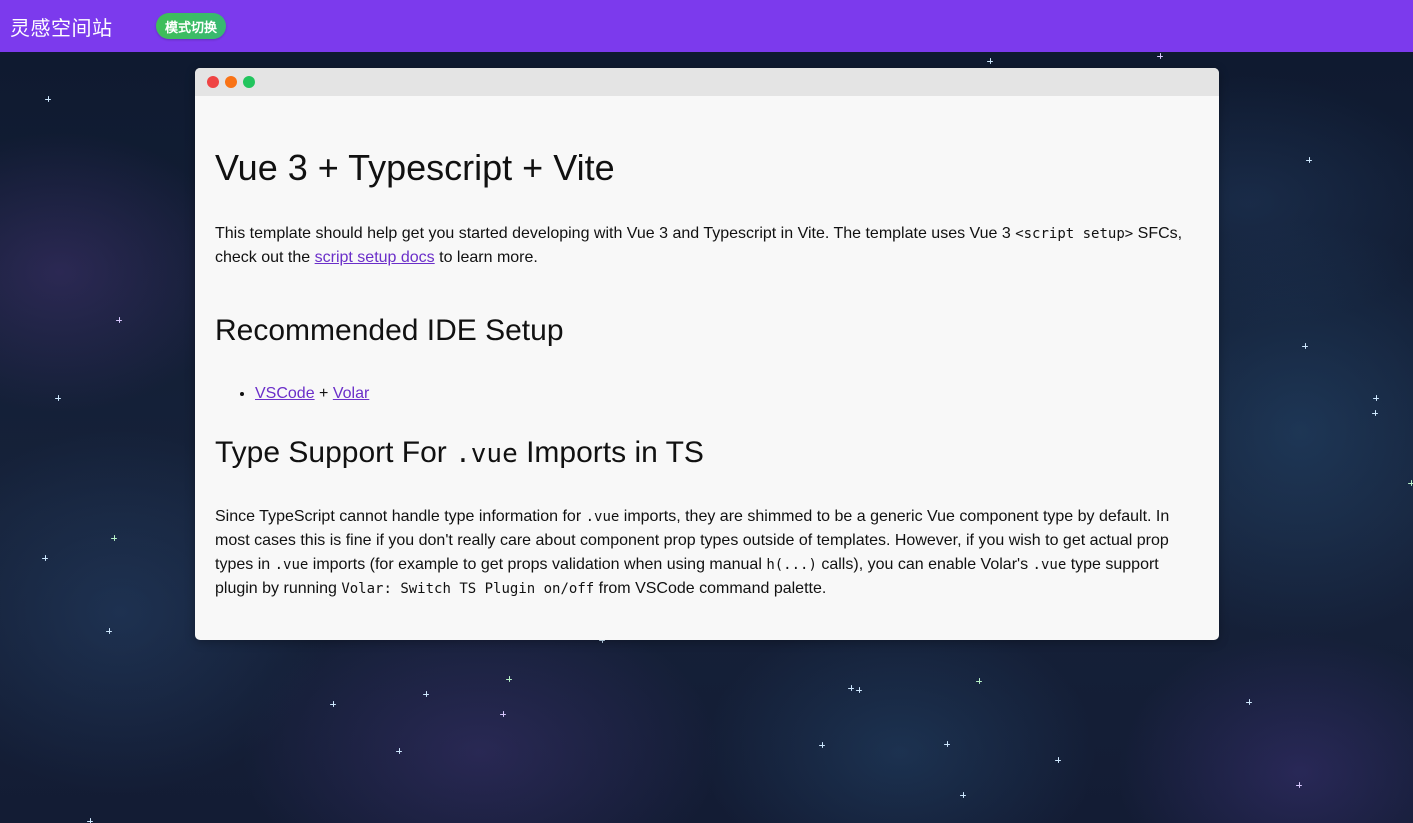 This screenshot has height=823, width=1413. Describe the element at coordinates (610, 452) in the screenshot. I see `heading-text: Imports in TS` at that location.